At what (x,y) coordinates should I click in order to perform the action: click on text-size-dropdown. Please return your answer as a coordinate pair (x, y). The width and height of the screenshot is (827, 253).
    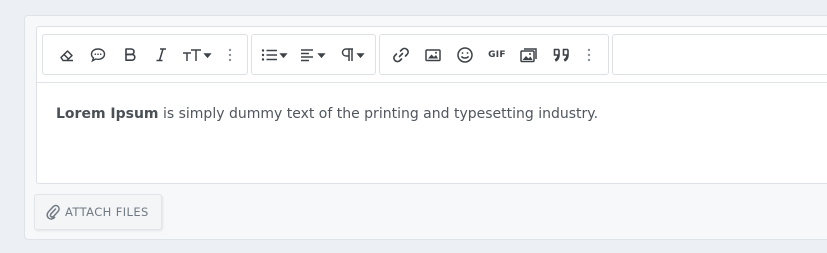
    Looking at the image, I should click on (197, 54).